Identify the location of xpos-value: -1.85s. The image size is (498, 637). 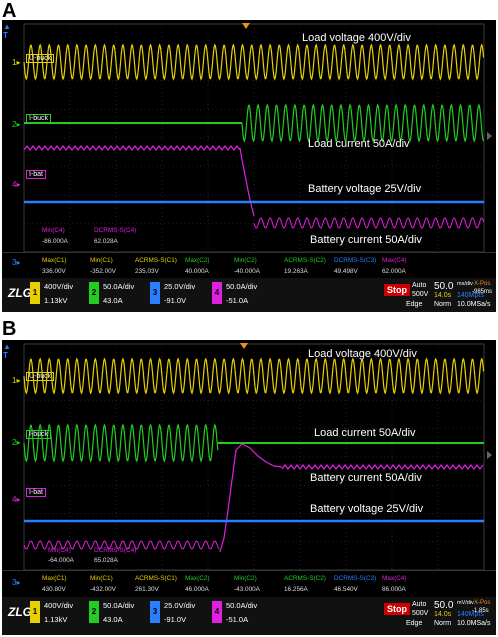
(480, 611).